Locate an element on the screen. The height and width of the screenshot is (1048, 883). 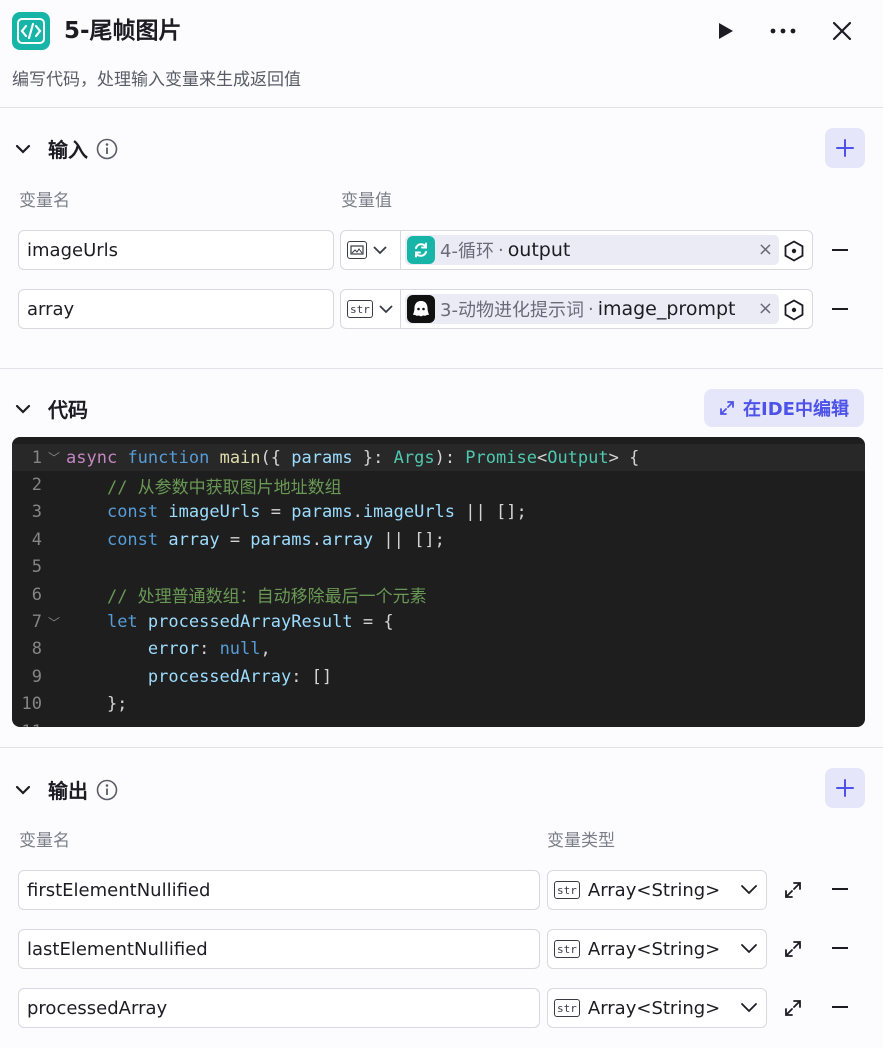
variable-reference-tag: 3-动物进化提示词 · image_prompt × is located at coordinates (592, 309).